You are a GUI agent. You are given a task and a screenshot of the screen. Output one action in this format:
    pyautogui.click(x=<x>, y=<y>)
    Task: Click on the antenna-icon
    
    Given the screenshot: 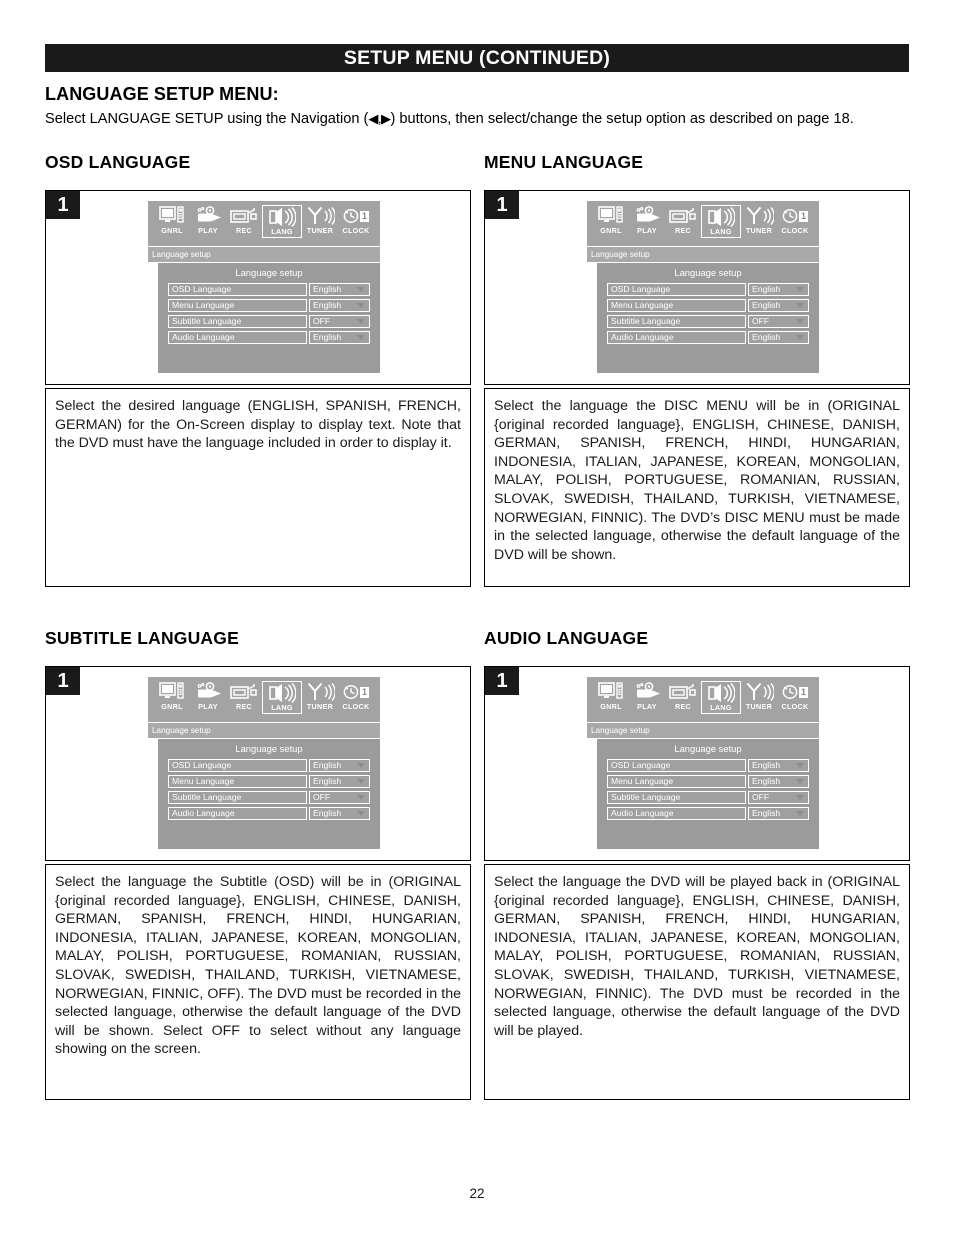 What is the action you would take?
    pyautogui.click(x=320, y=216)
    